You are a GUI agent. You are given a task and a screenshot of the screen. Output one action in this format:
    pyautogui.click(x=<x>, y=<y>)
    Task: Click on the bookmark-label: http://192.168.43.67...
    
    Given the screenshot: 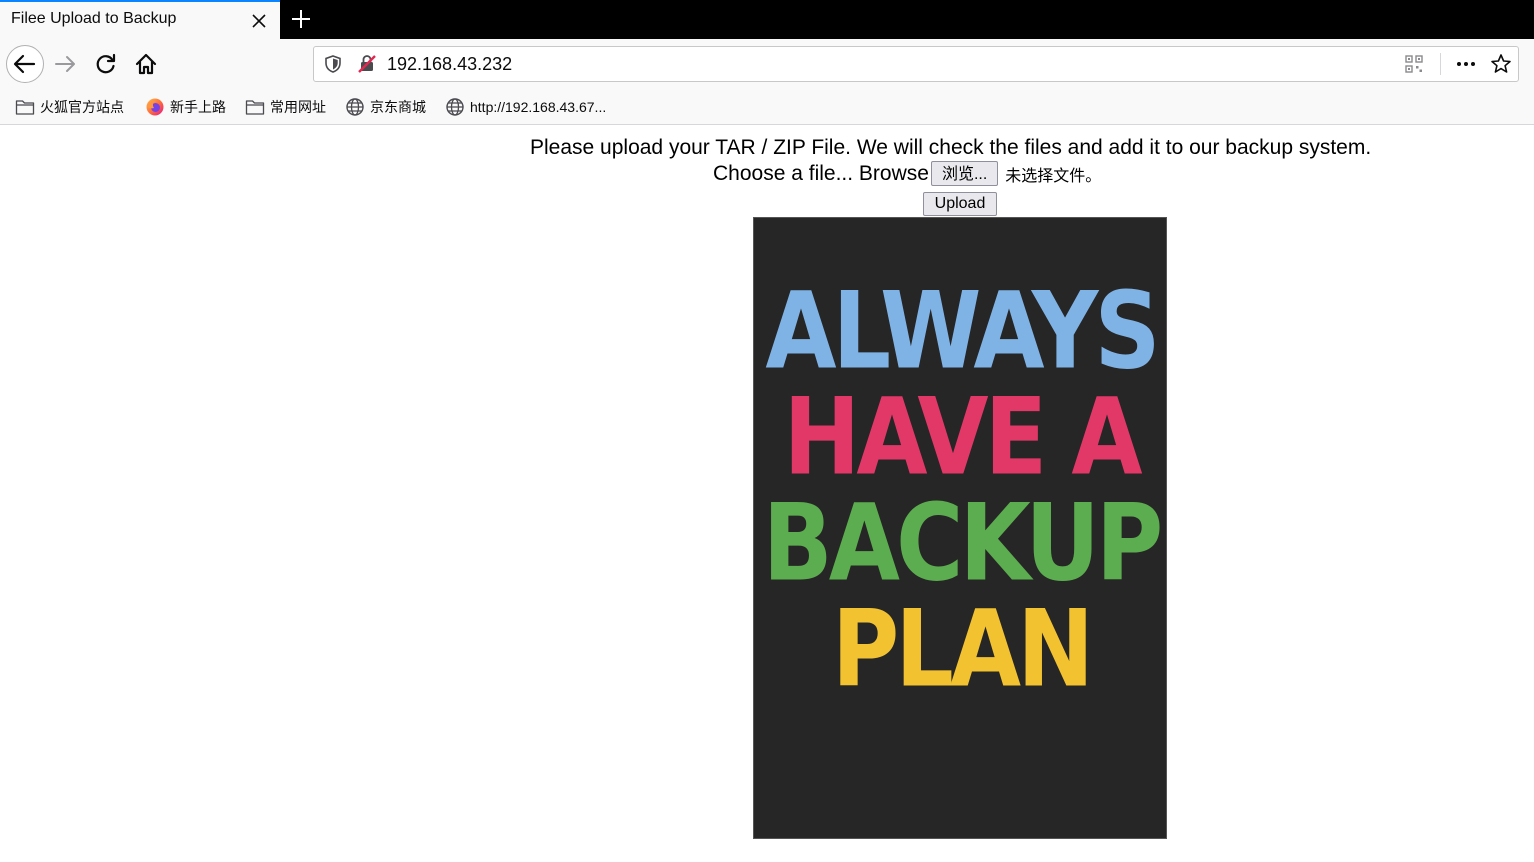 What is the action you would take?
    pyautogui.click(x=538, y=107)
    